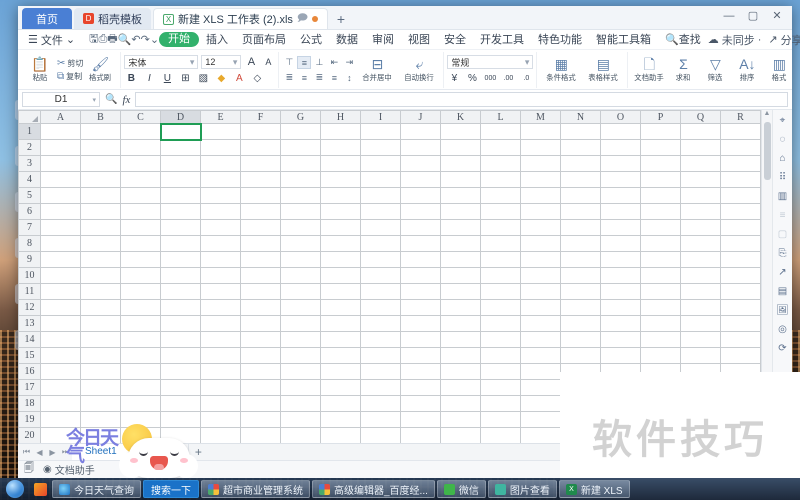  I want to click on cell-A10, so click(60, 275).